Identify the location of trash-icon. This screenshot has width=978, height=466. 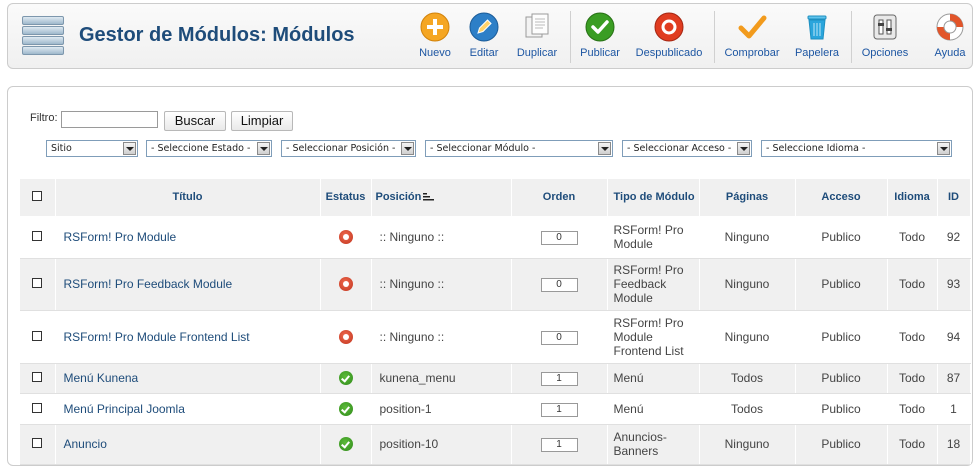
(817, 27).